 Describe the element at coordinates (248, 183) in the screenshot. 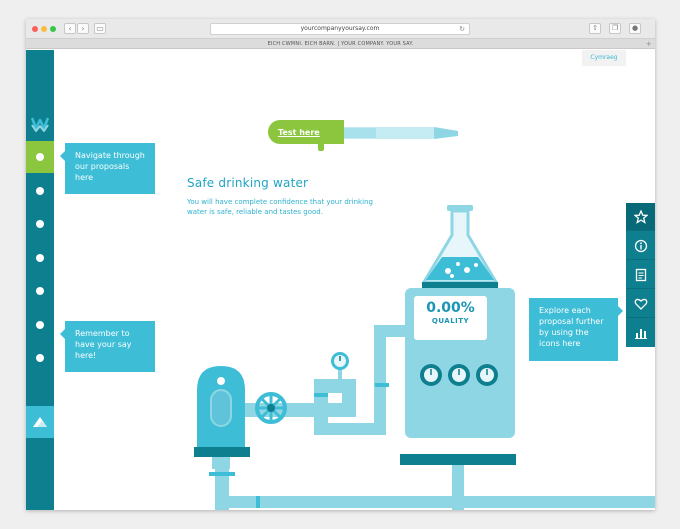

I see `proposal-headline: Safe drinking water` at that location.